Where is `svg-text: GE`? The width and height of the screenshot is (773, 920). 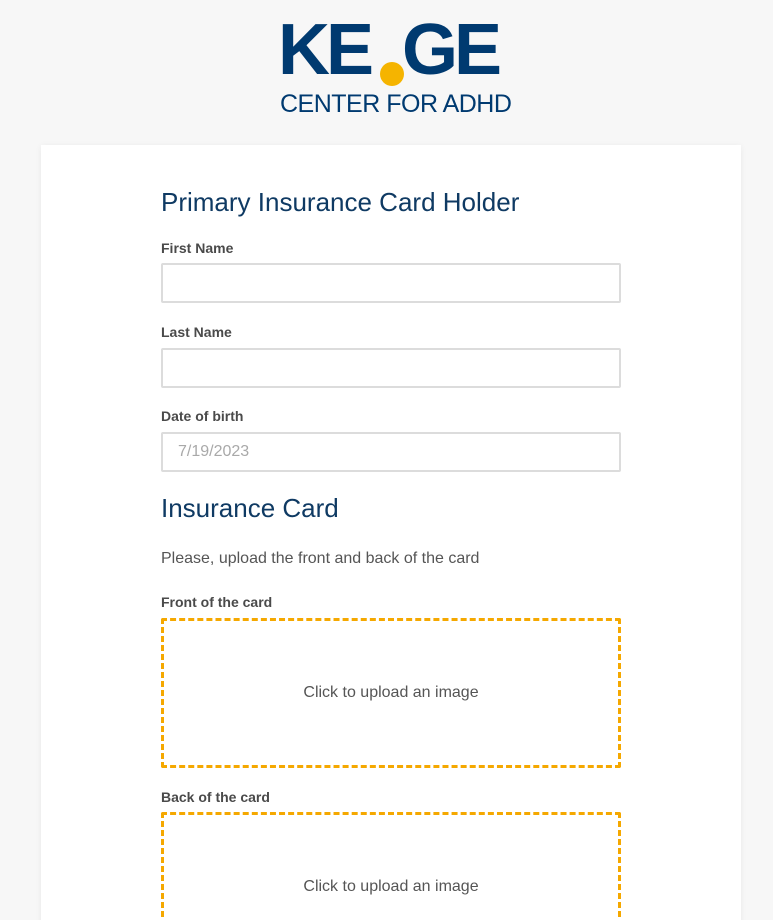 svg-text: GE is located at coordinates (451, 51).